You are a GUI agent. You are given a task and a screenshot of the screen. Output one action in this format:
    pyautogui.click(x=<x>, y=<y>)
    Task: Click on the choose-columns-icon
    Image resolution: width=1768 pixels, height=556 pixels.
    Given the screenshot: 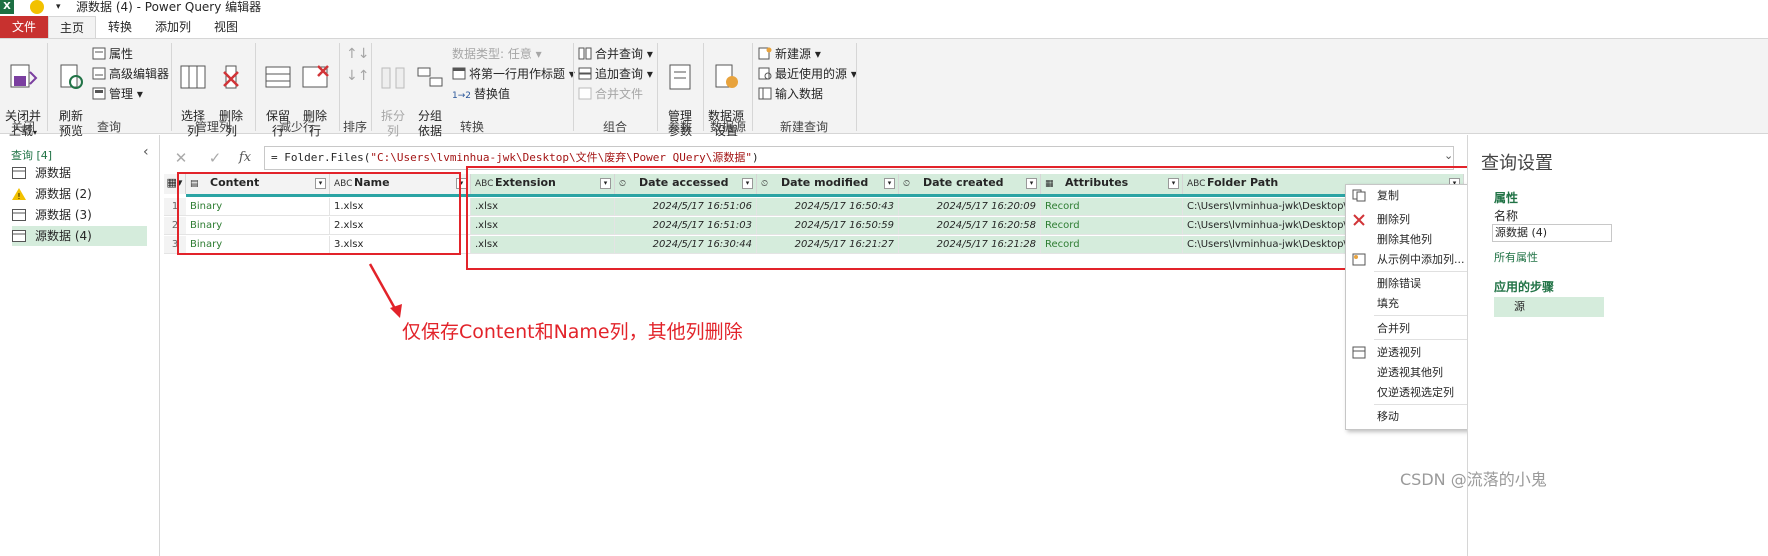 What is the action you would take?
    pyautogui.click(x=193, y=77)
    